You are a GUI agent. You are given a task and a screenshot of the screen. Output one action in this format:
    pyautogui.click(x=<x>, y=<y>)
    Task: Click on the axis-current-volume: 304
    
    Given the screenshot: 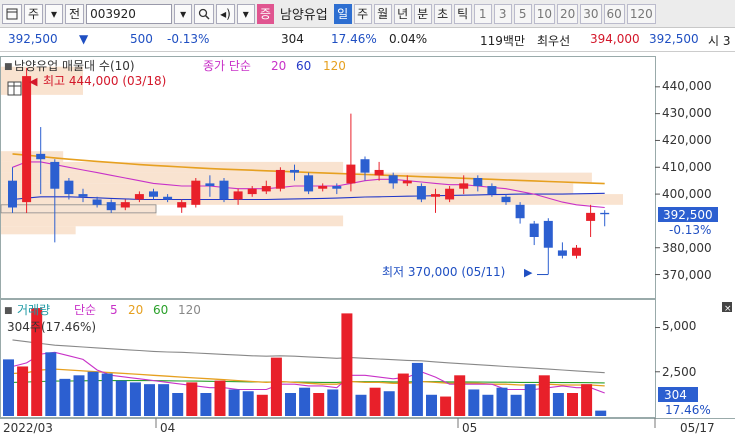 What is the action you would take?
    pyautogui.click(x=675, y=395)
    